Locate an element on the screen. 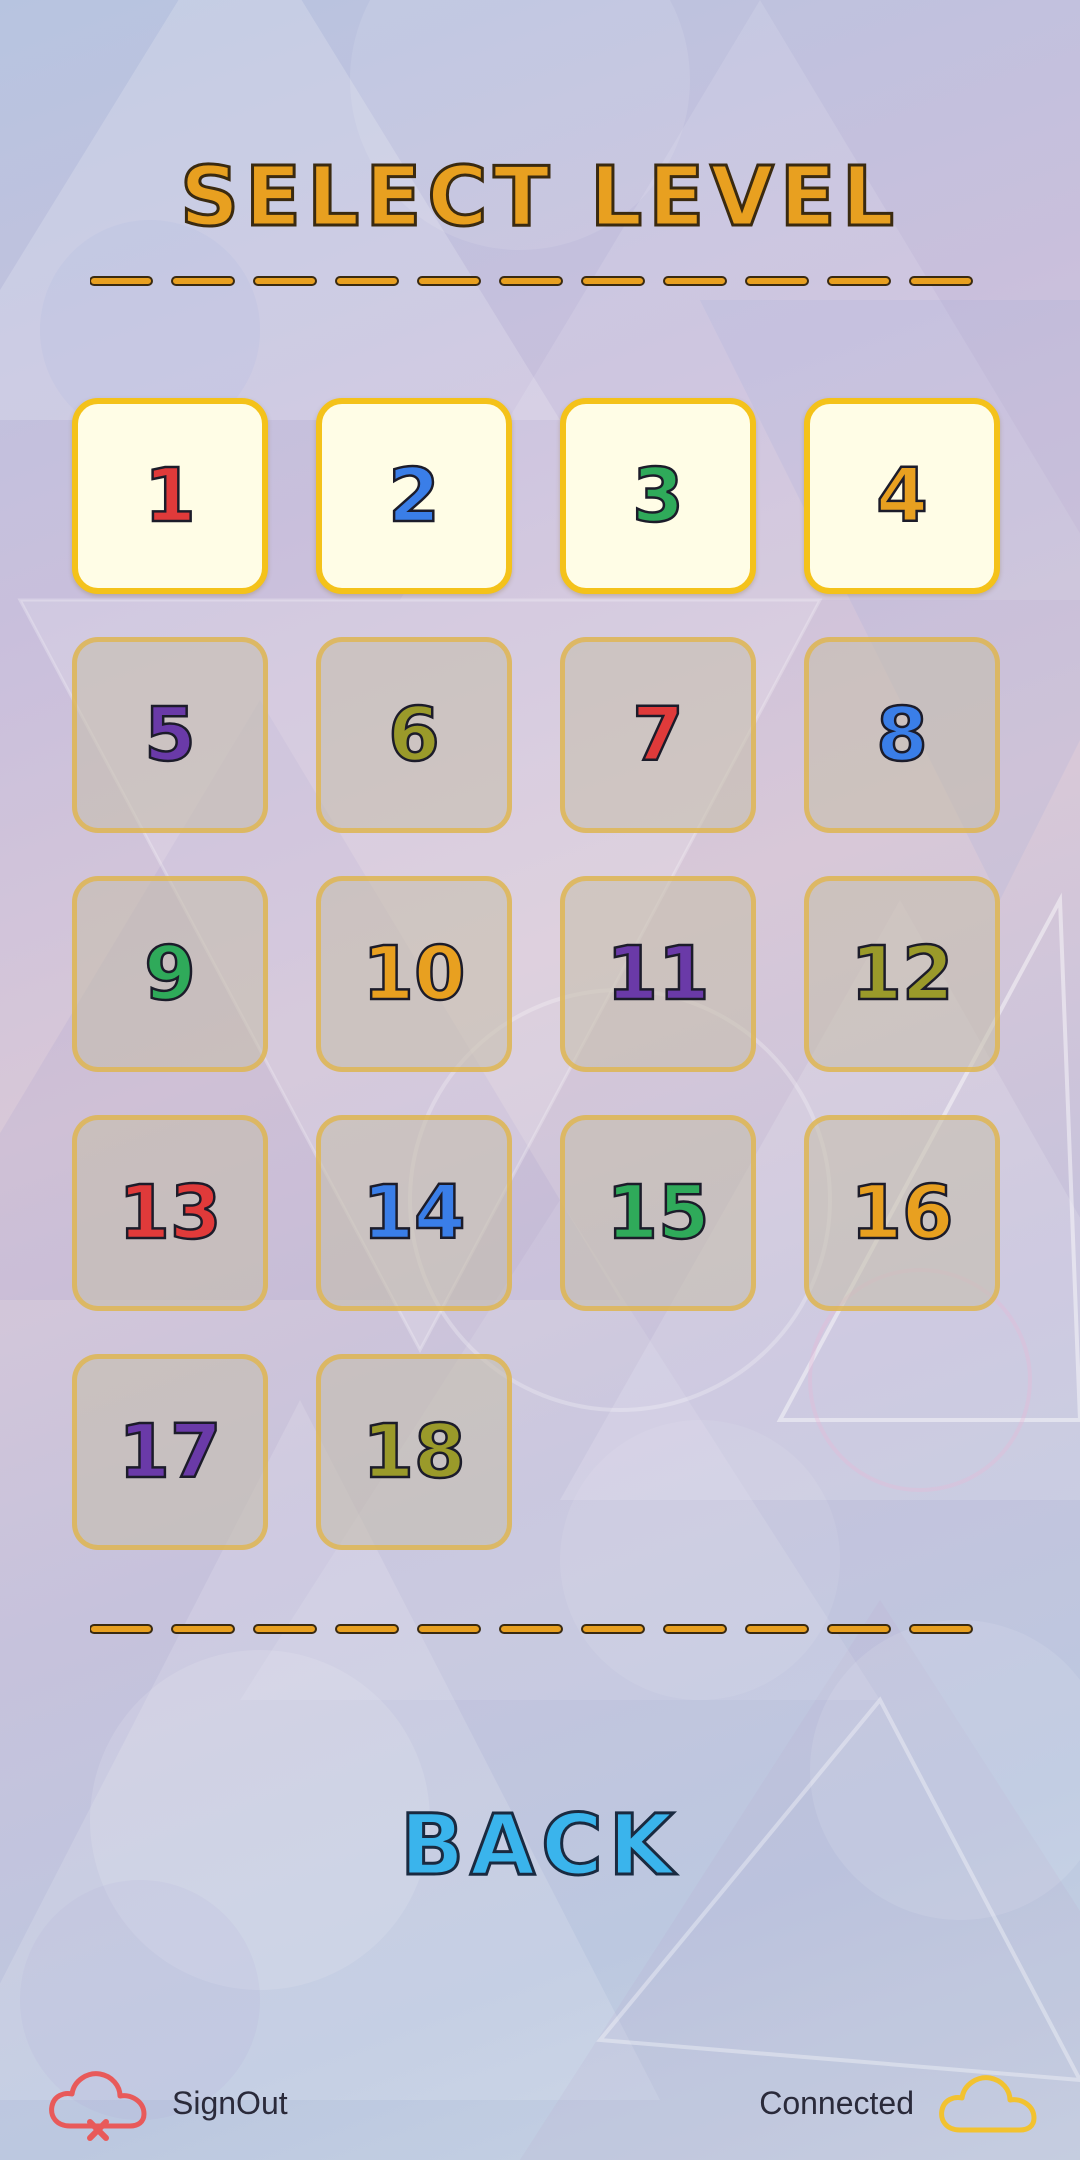  level-number: 14 is located at coordinates (413, 1213).